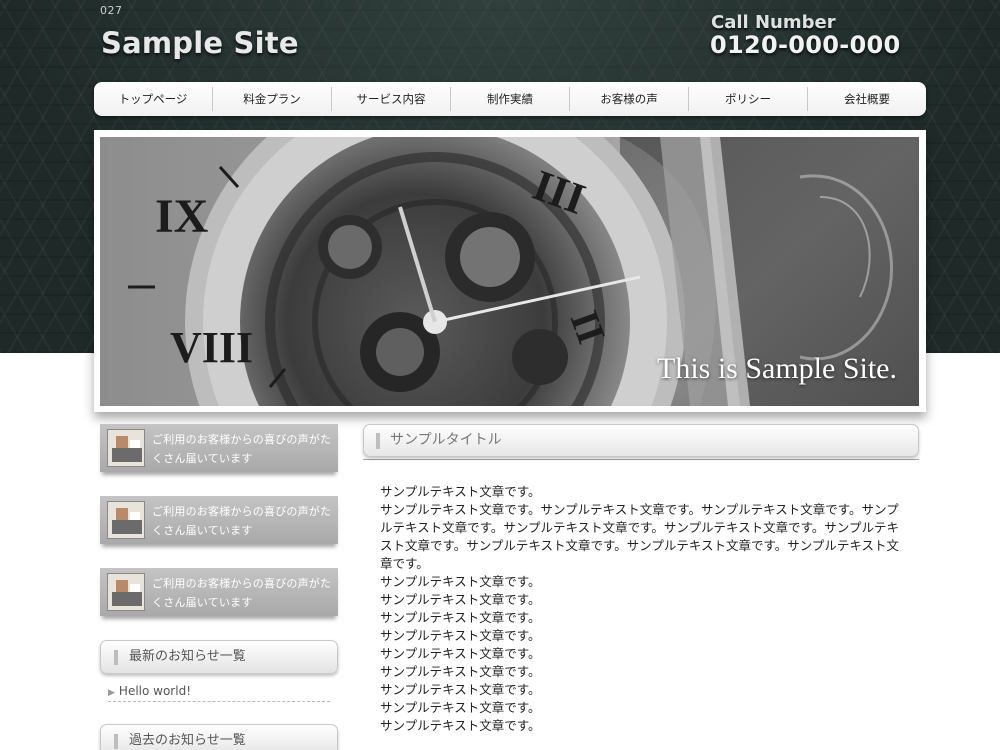  Describe the element at coordinates (211, 347) in the screenshot. I see `svg-text: VIII` at that location.